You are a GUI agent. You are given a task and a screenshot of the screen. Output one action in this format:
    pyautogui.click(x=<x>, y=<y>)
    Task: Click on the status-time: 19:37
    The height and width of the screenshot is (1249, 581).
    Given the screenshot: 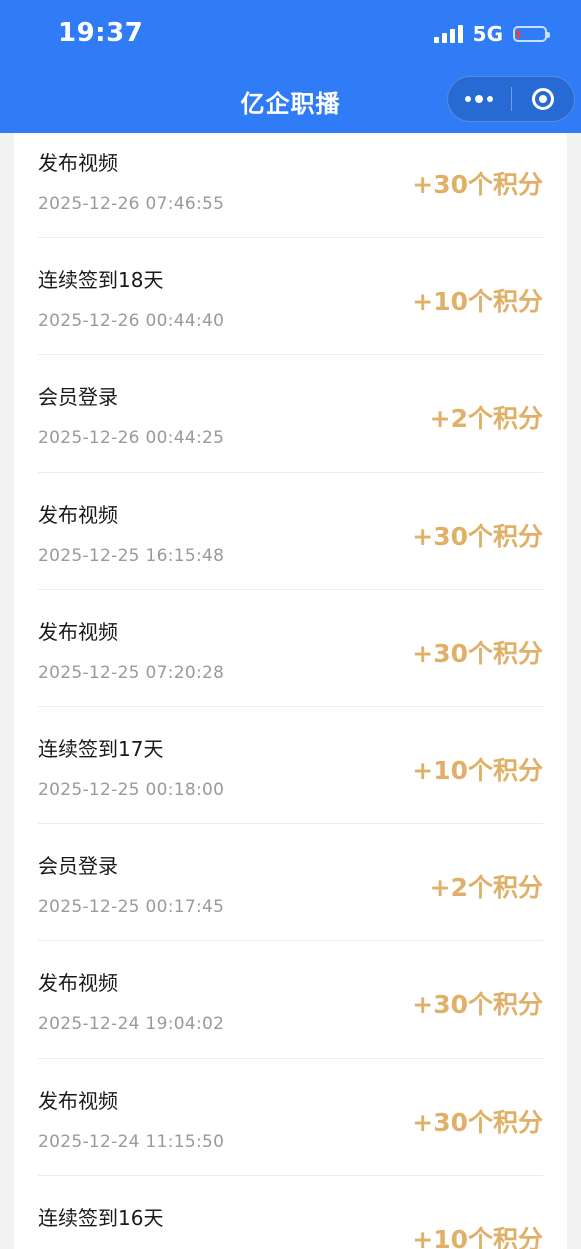 What is the action you would take?
    pyautogui.click(x=101, y=33)
    